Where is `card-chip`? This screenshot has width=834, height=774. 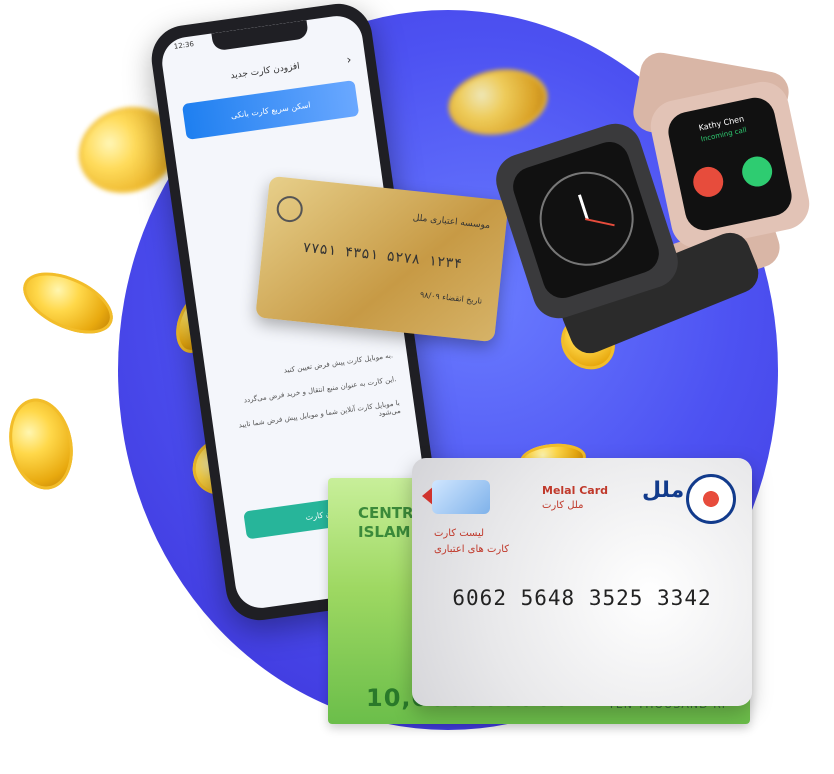 card-chip is located at coordinates (461, 497).